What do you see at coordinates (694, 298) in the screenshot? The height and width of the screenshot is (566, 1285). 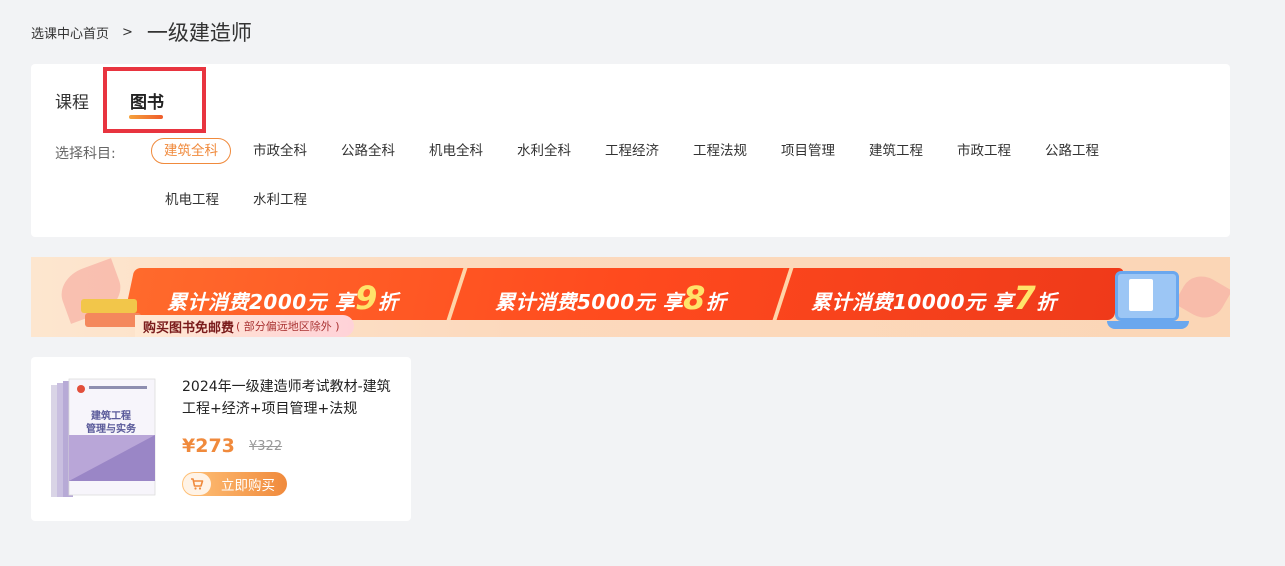 I see `promo-tier-2-discount: 8` at bounding box center [694, 298].